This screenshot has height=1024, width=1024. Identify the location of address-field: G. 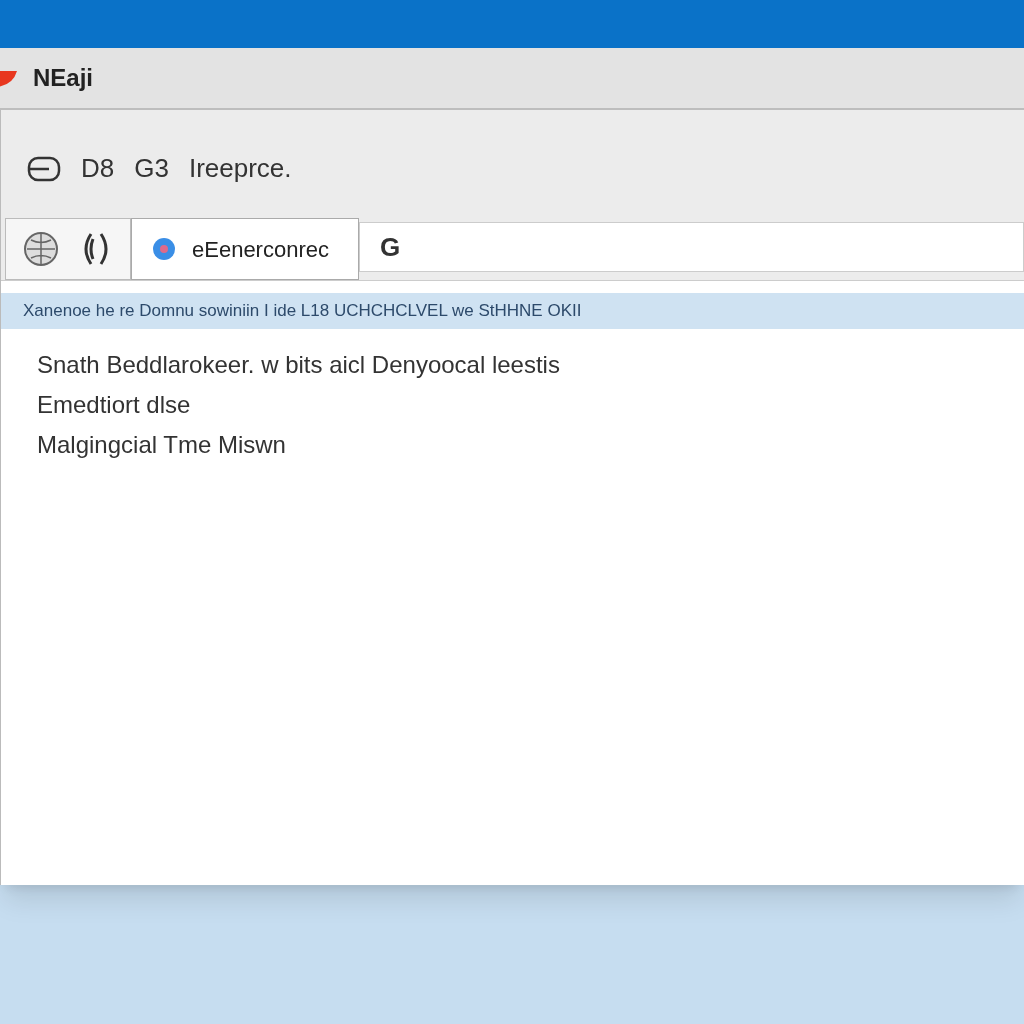
(691, 247).